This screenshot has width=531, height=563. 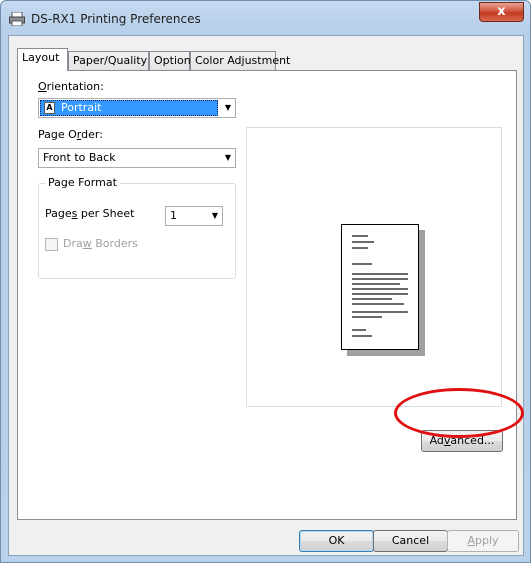 I want to click on tab-option: Option, so click(x=170, y=60).